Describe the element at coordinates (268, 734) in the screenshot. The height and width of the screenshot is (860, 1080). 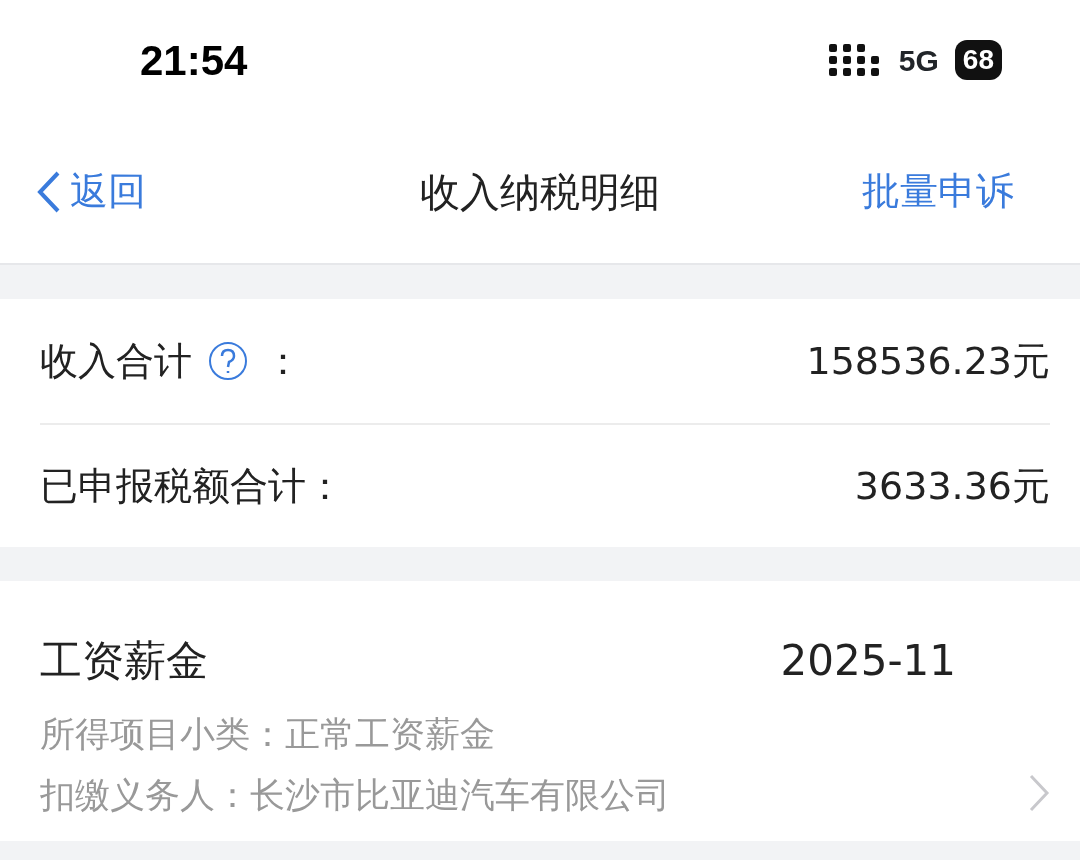
I see `detail-line: 所得项目小类：正常工资薪金` at that location.